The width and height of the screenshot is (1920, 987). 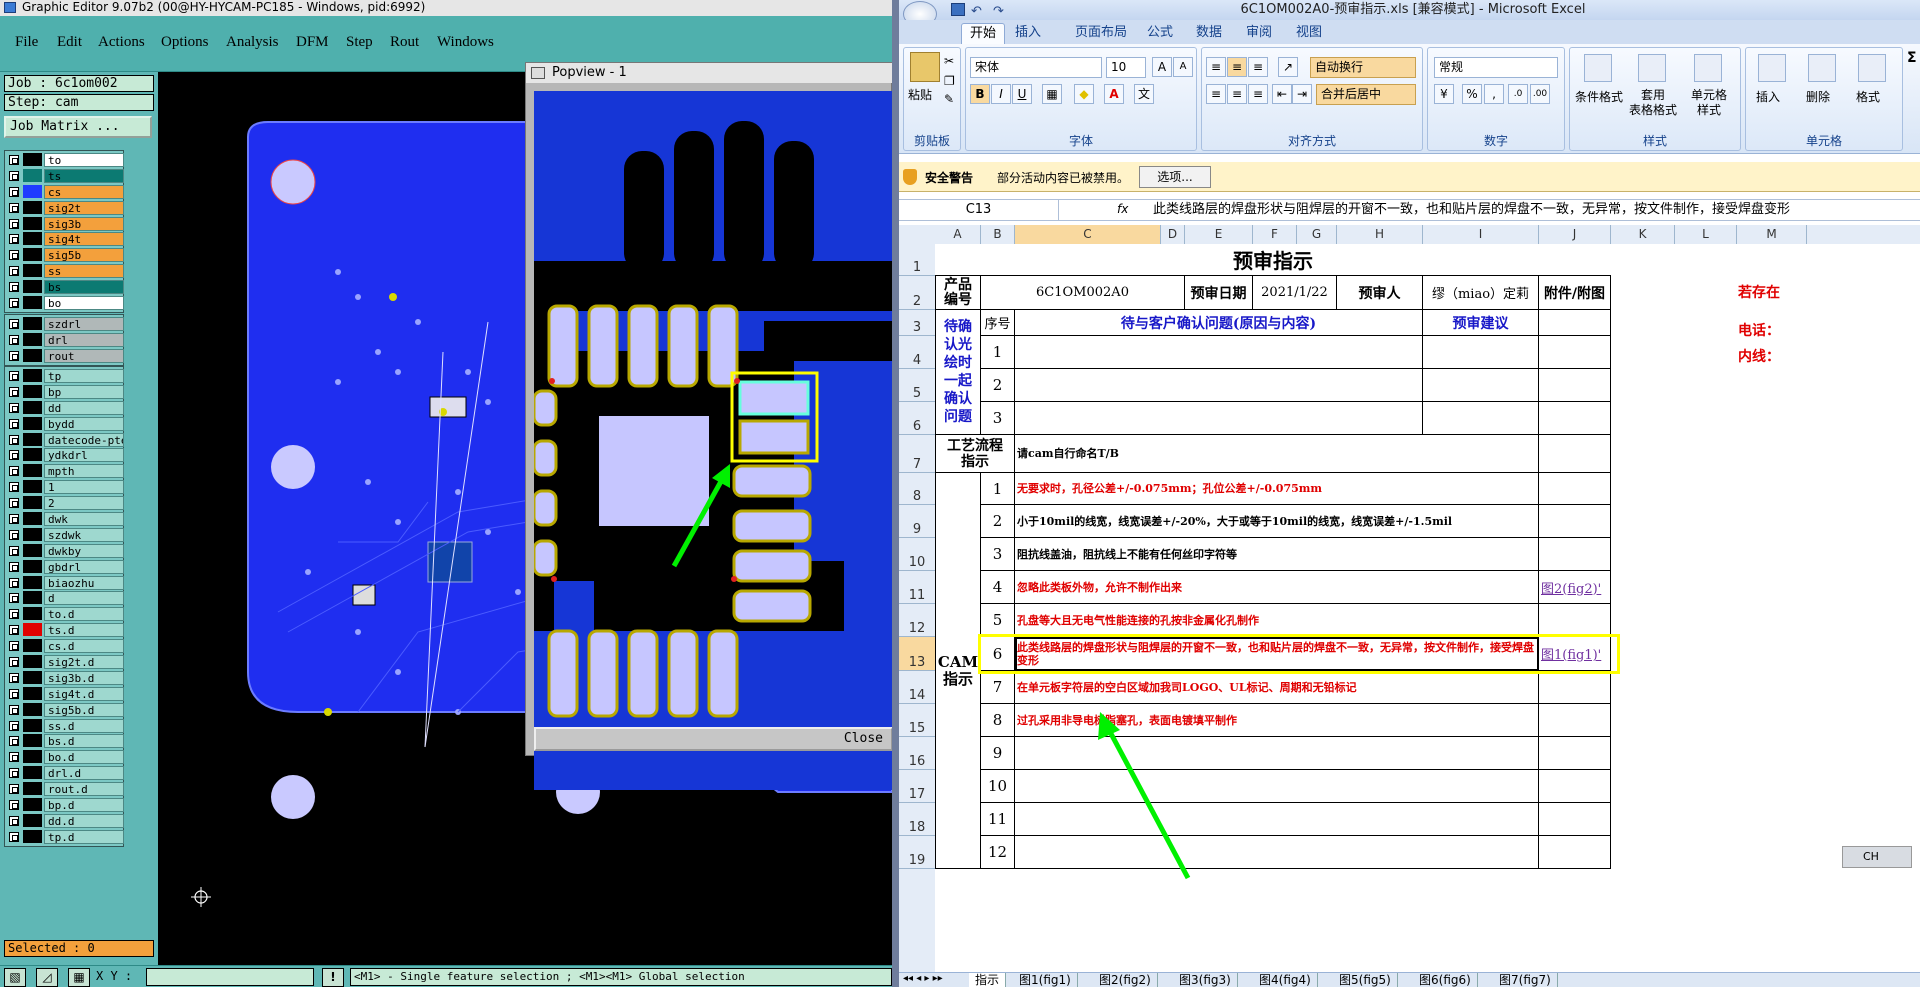 What do you see at coordinates (1575, 323) in the screenshot?
I see `attach-cell` at bounding box center [1575, 323].